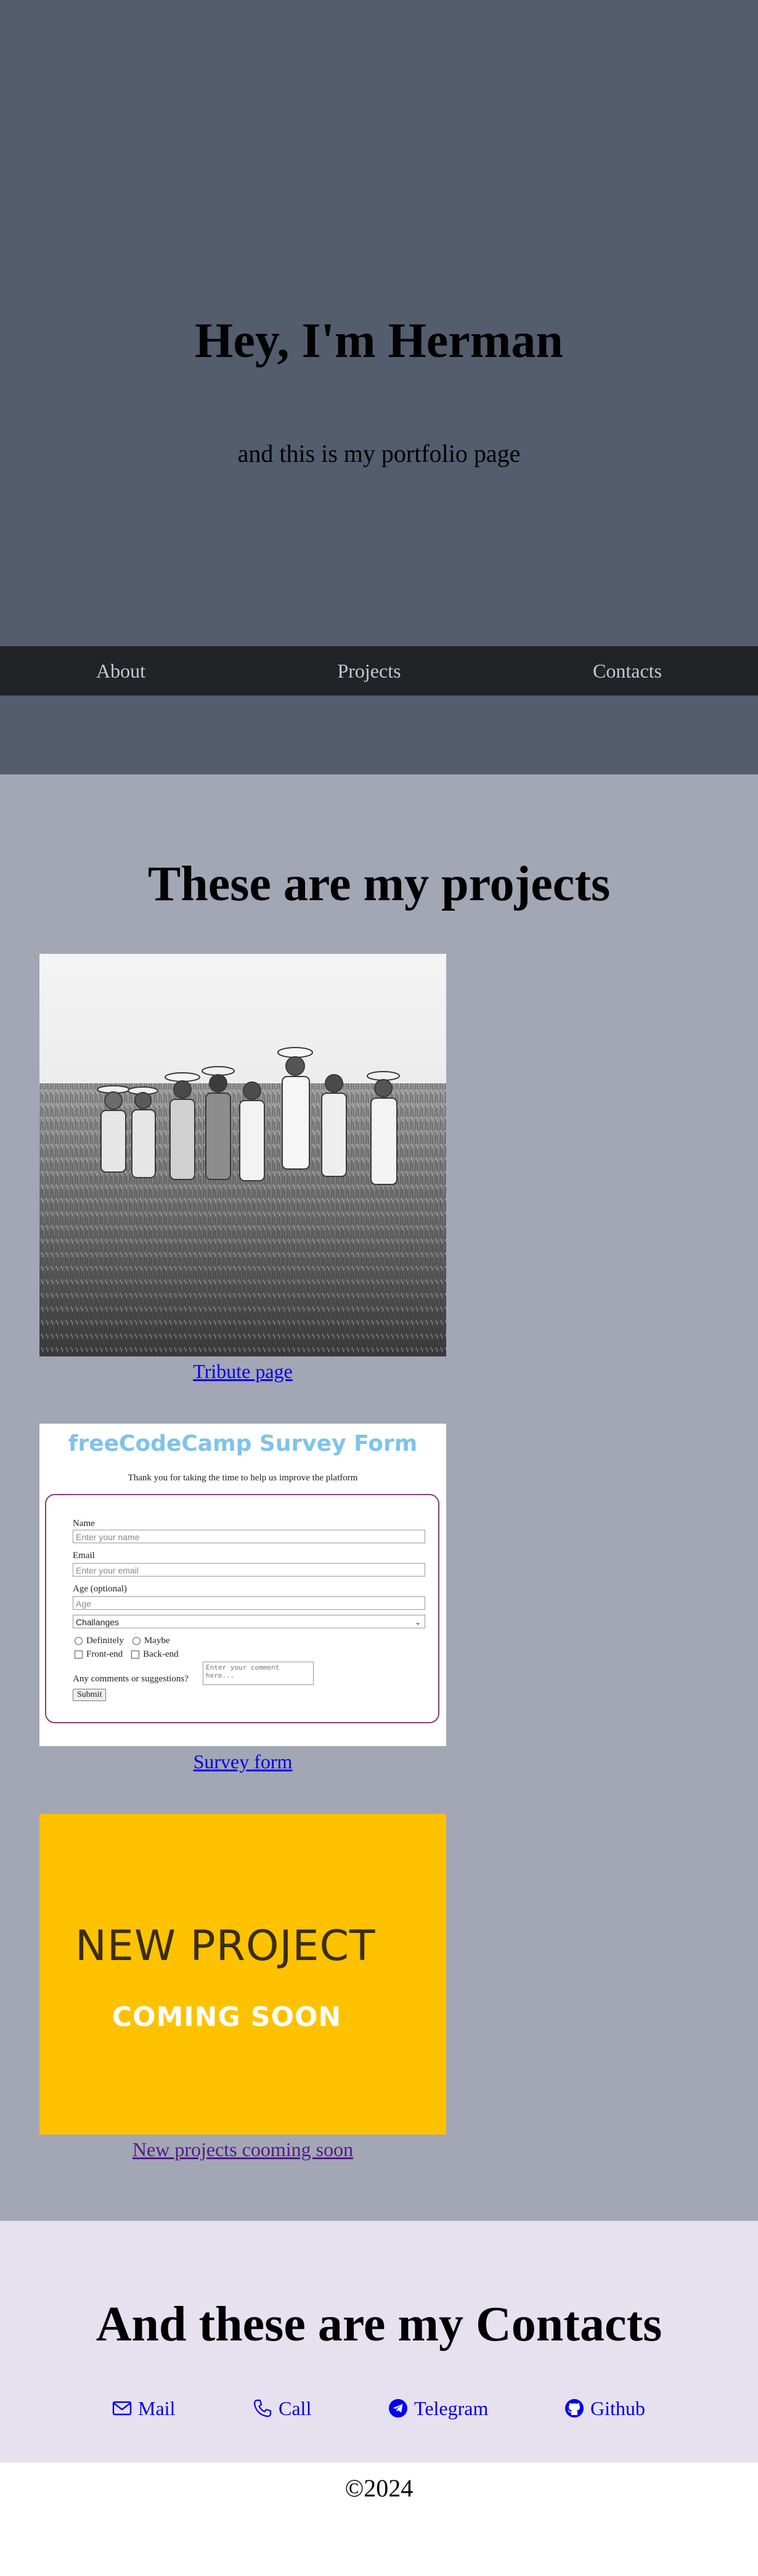 Image resolution: width=758 pixels, height=2576 pixels. What do you see at coordinates (617, 2408) in the screenshot?
I see `contact-label-github: Github` at bounding box center [617, 2408].